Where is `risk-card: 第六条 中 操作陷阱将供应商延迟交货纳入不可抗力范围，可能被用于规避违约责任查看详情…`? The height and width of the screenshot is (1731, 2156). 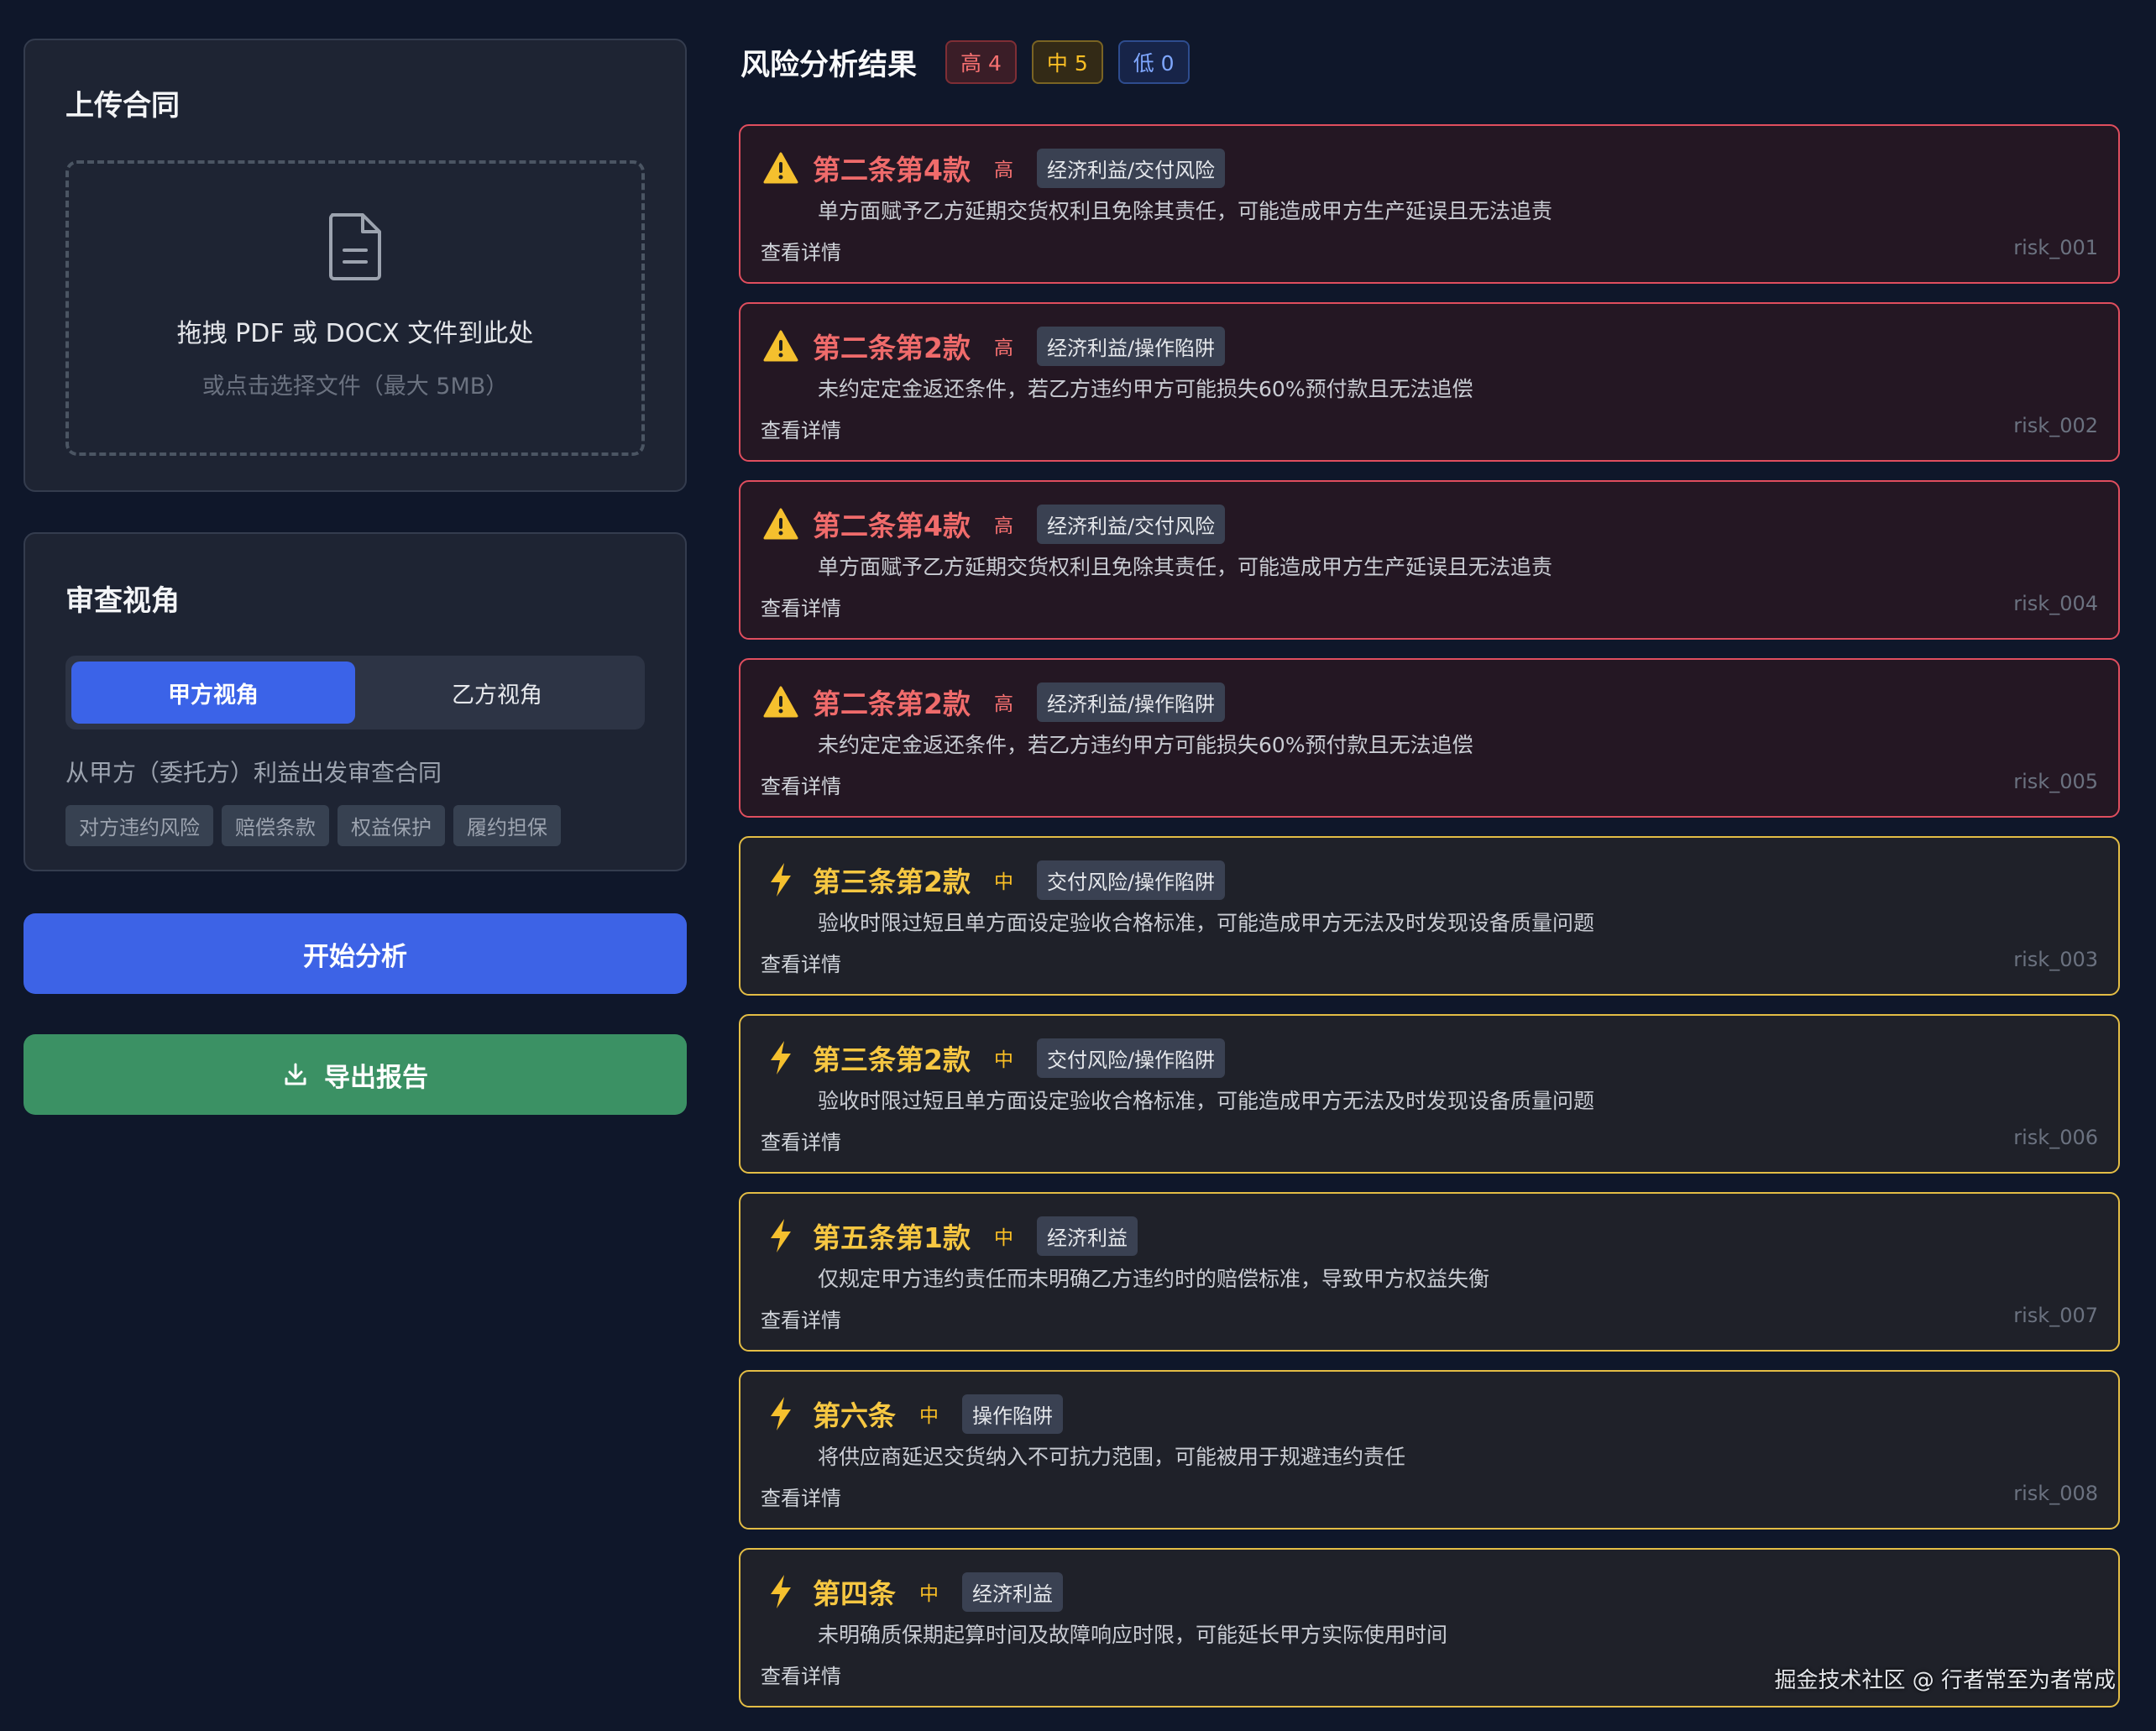 risk-card: 第六条 中 操作陷阱将供应商延迟交货纳入不可抗力范围，可能被用于规避违约责任查看详情… is located at coordinates (1429, 1450).